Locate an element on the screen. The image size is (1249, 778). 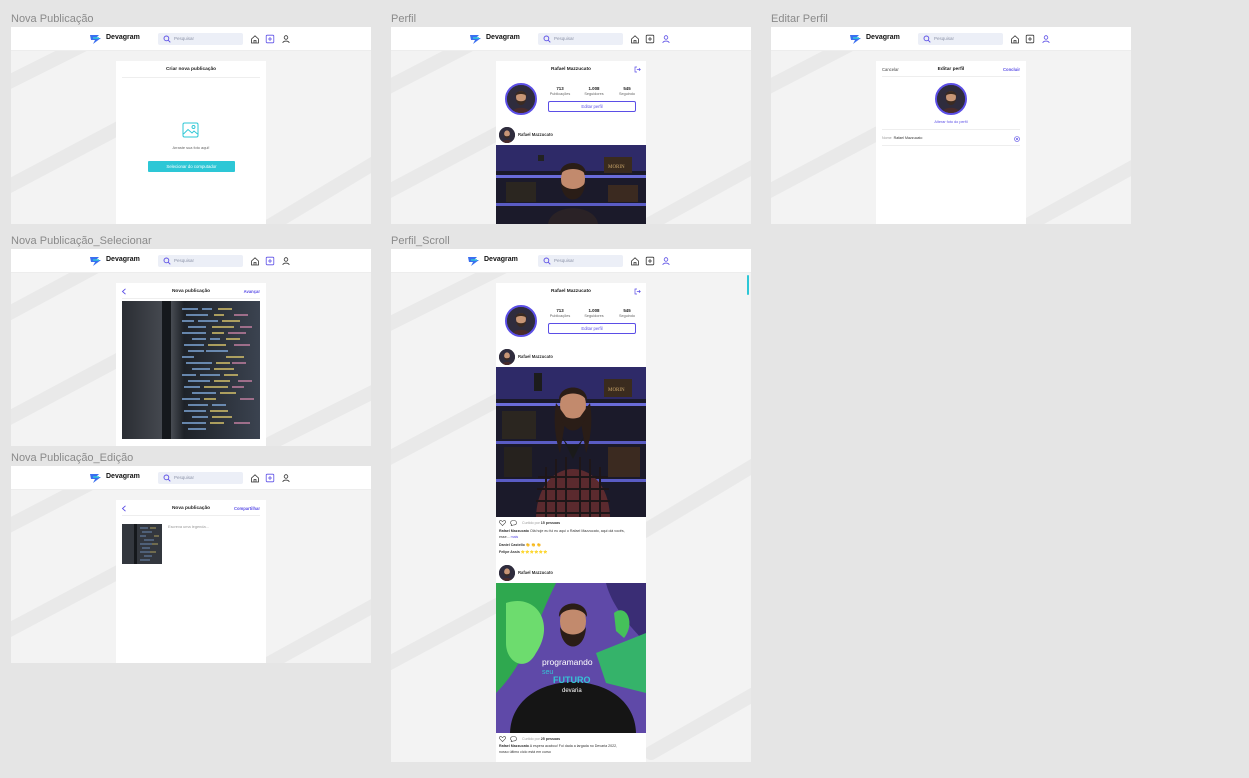
clear-icon is located at coordinates (1017, 139).